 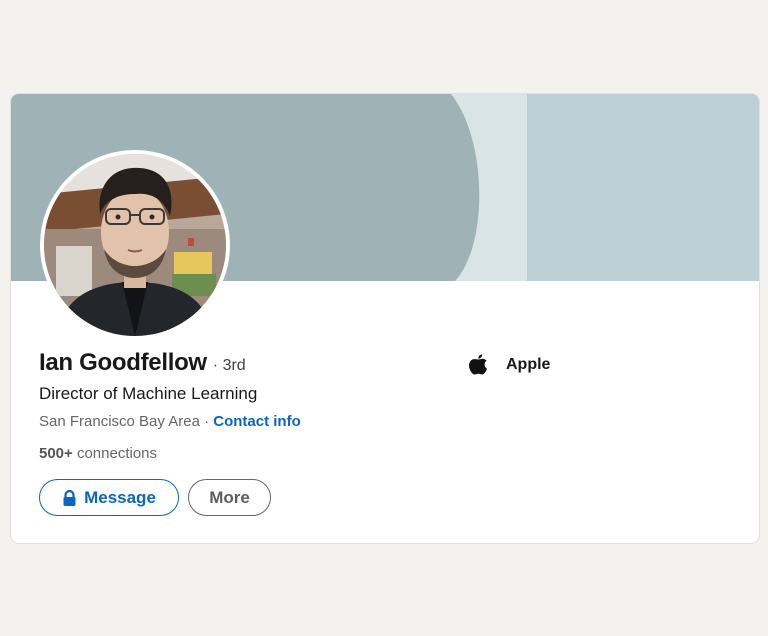 What do you see at coordinates (478, 364) in the screenshot?
I see `apple-logo-icon` at bounding box center [478, 364].